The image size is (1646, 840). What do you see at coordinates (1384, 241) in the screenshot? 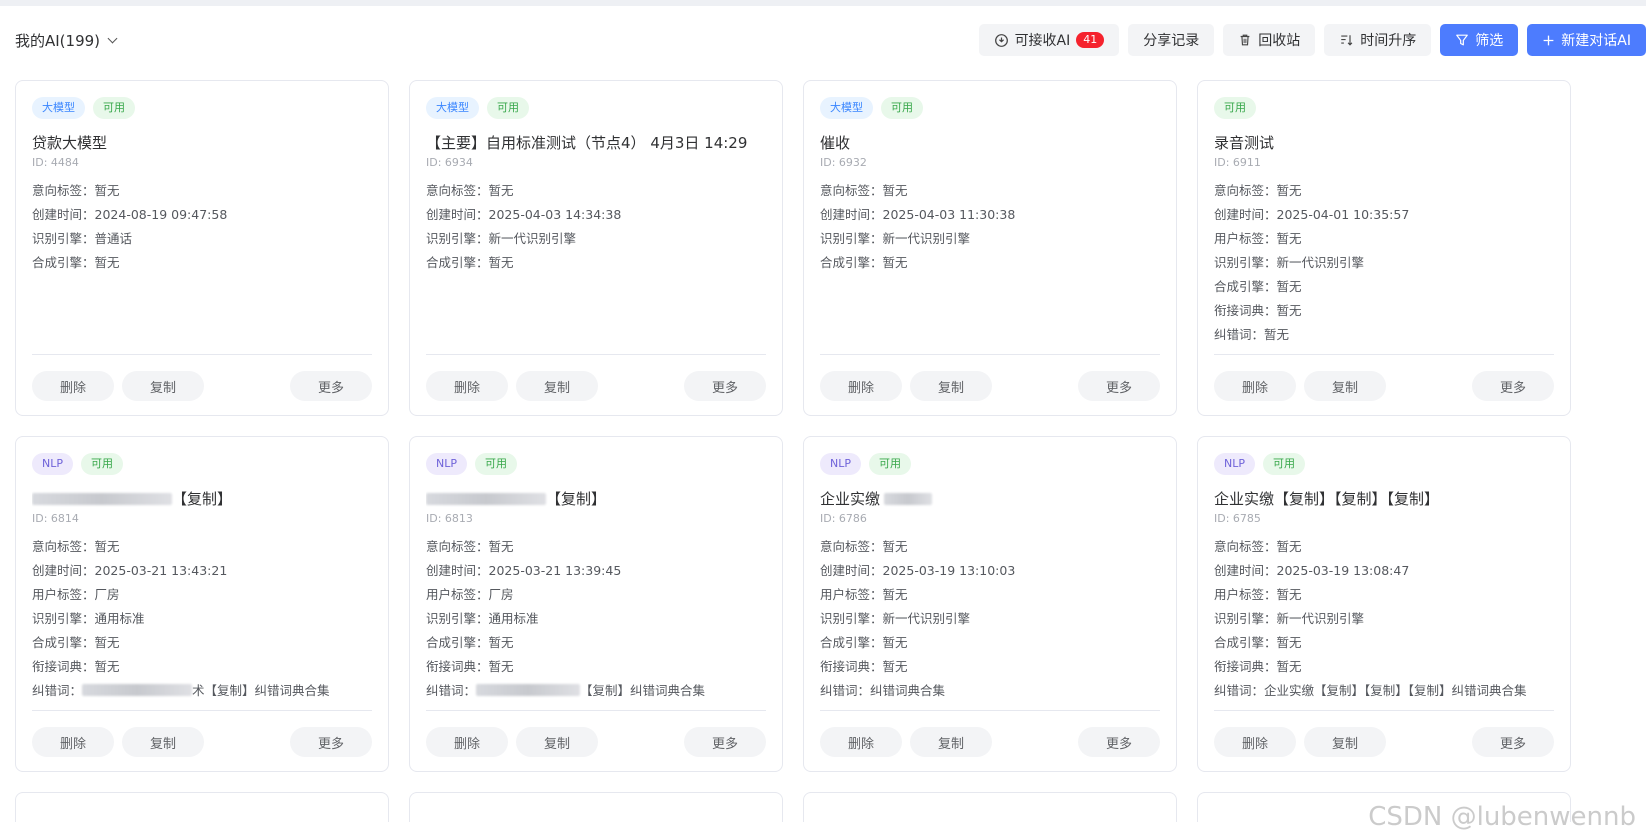
I see `card-field: 用户标签：暂无` at bounding box center [1384, 241].